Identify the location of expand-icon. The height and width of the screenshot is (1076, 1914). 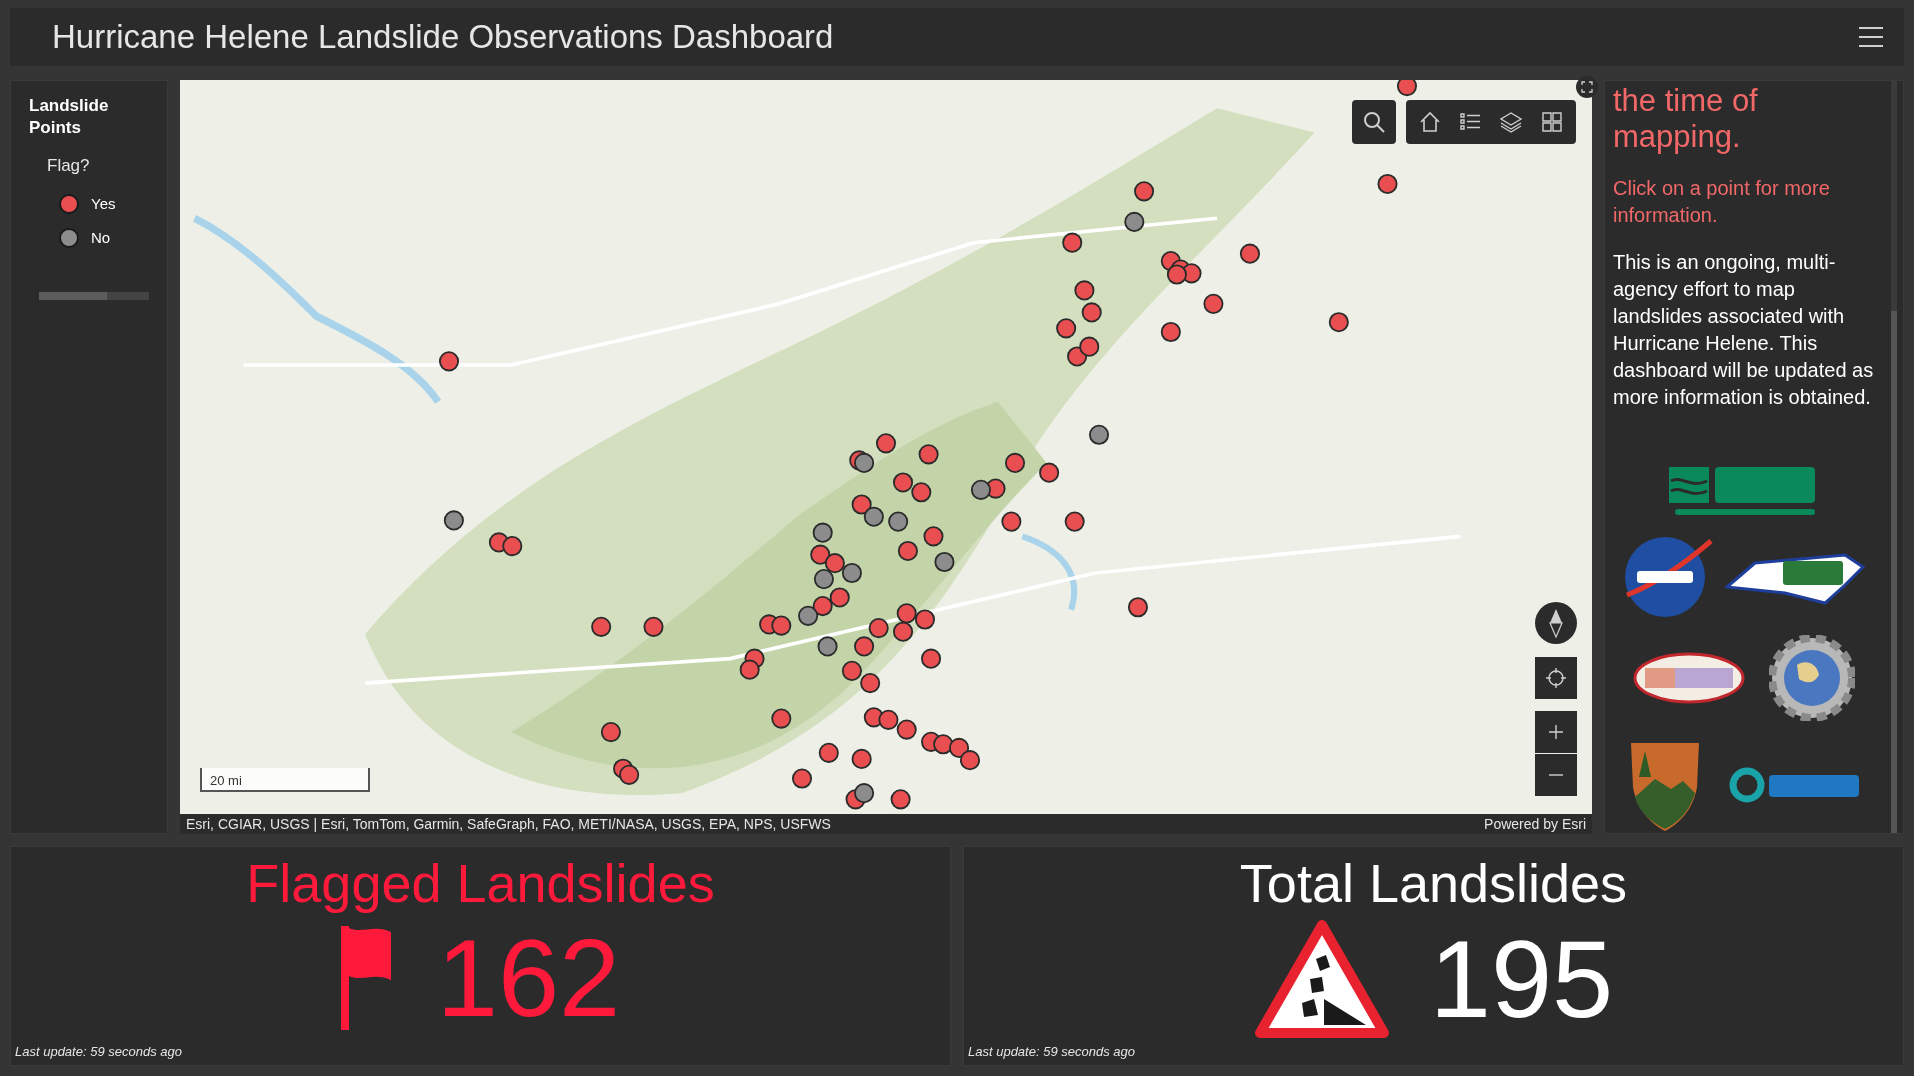
(1587, 87).